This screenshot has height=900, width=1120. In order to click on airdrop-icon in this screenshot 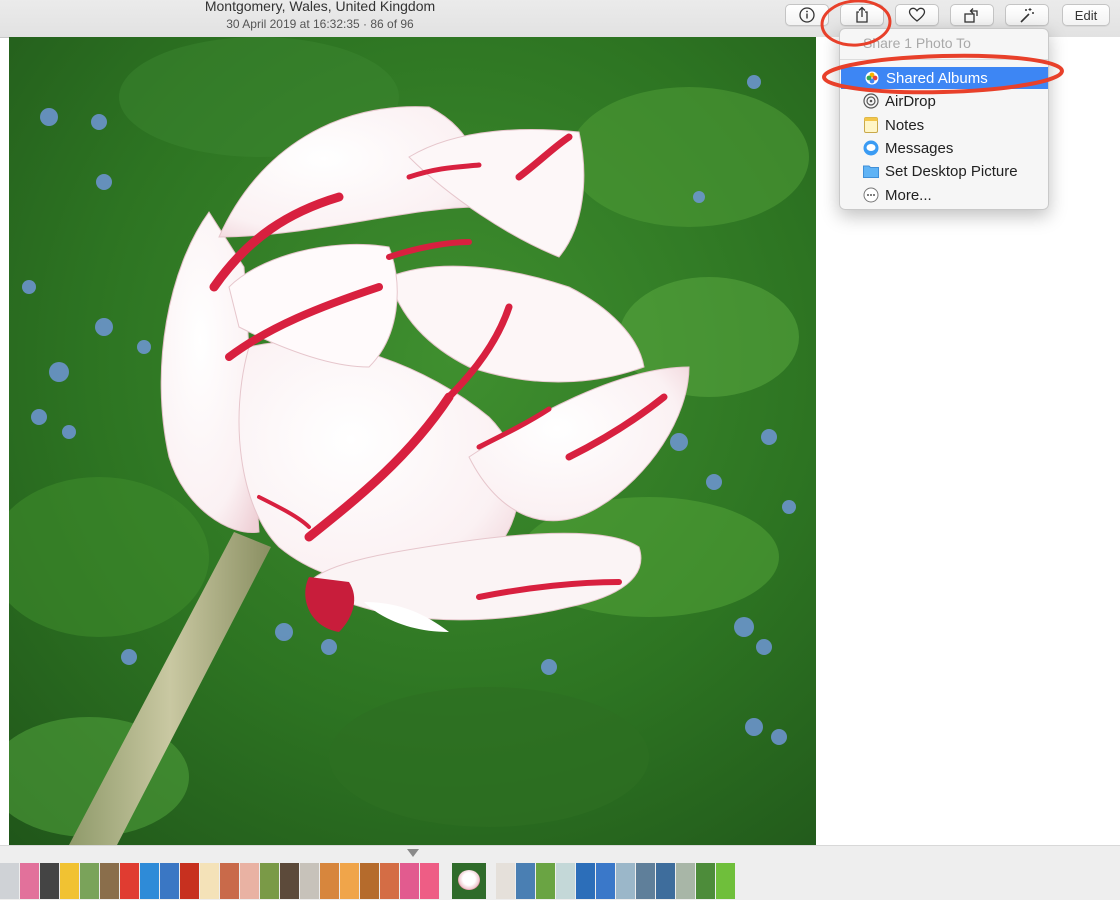, I will do `click(871, 101)`.